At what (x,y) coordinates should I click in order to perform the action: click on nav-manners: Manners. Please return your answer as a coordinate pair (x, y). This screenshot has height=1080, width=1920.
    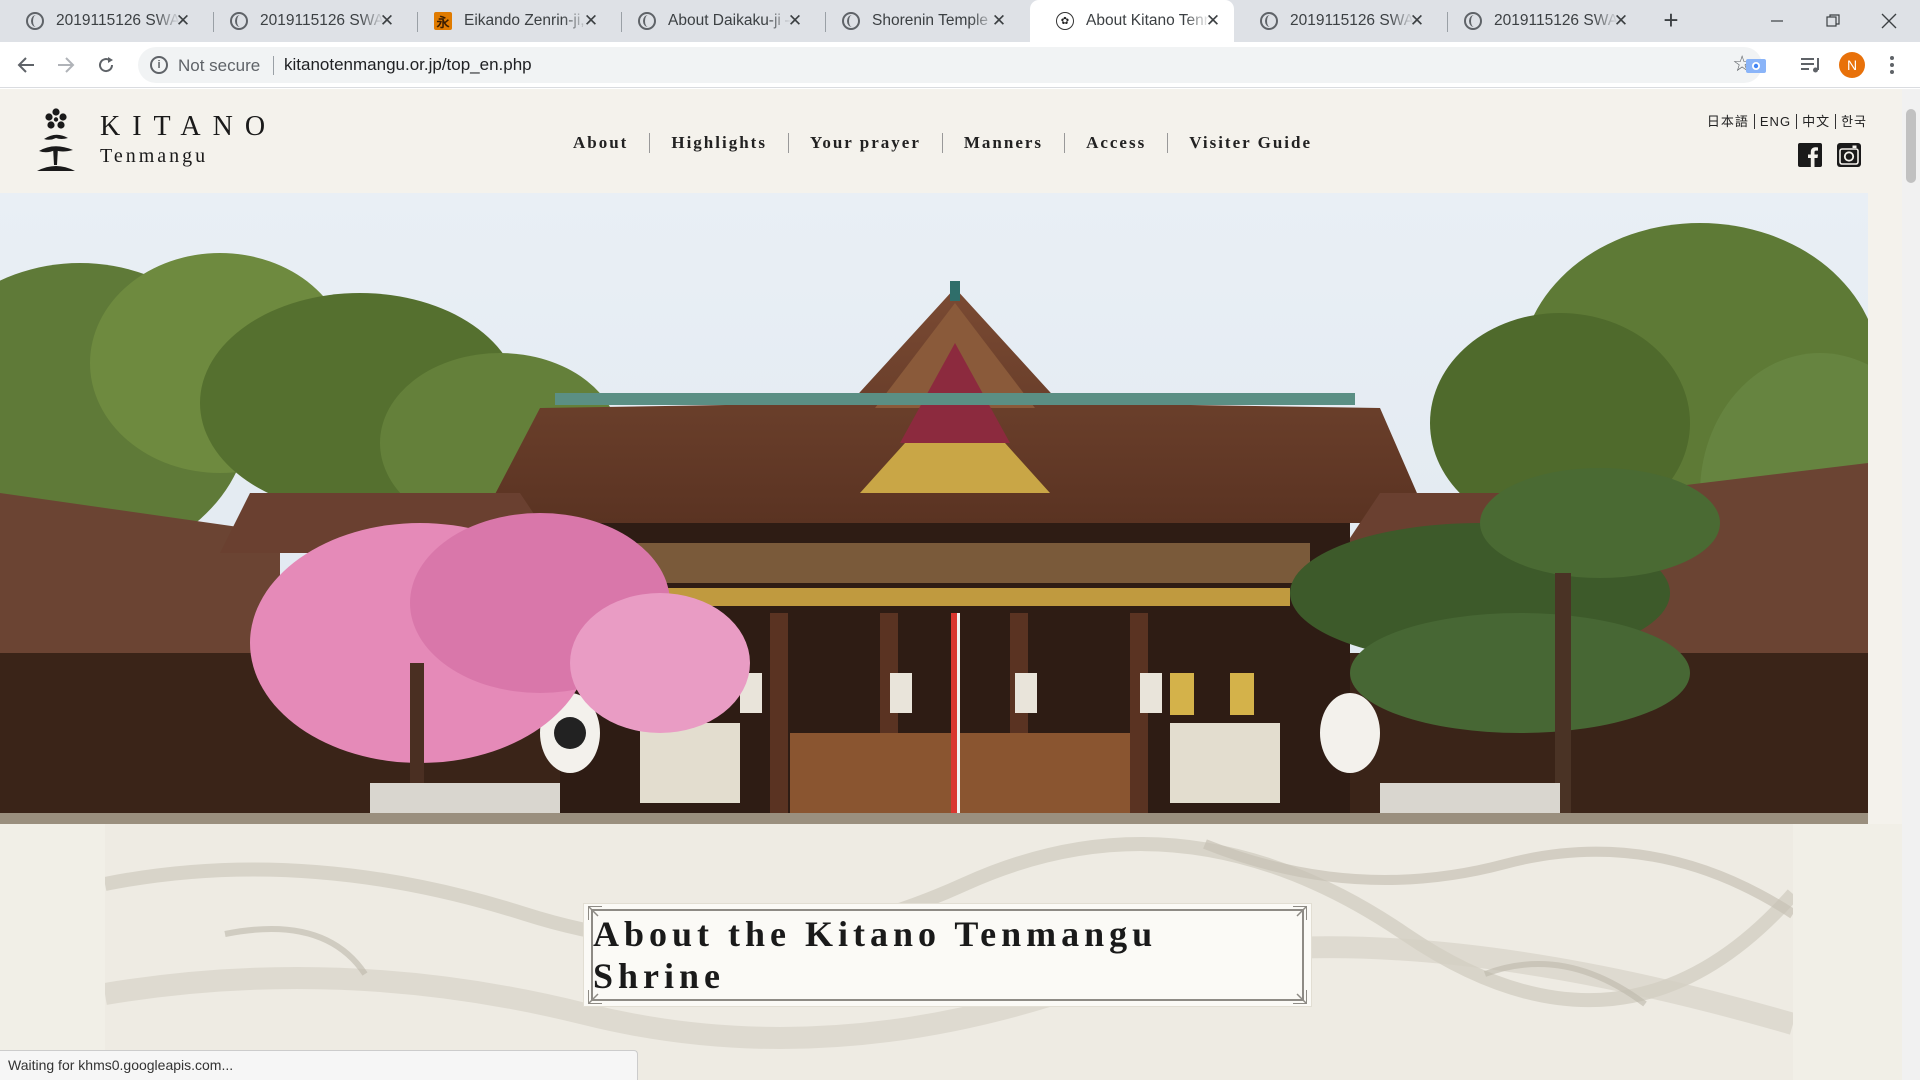
    Looking at the image, I should click on (1002, 143).